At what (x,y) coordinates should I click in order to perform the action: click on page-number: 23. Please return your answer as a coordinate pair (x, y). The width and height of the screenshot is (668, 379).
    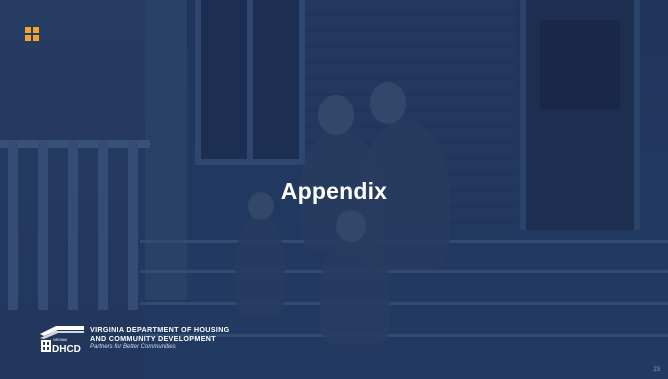
    Looking at the image, I should click on (656, 370).